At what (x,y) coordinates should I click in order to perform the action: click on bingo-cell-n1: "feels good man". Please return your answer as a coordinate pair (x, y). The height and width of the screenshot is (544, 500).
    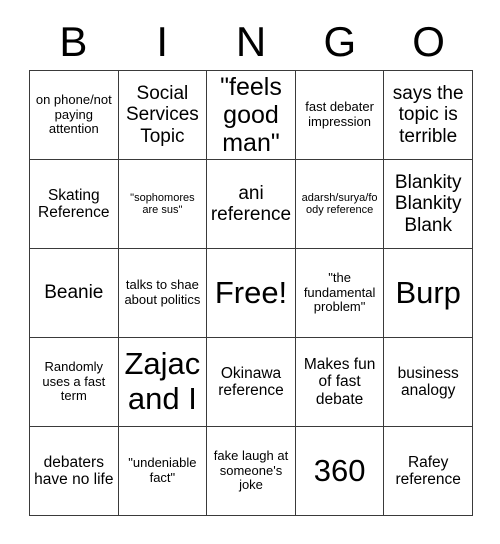
    Looking at the image, I should click on (251, 115).